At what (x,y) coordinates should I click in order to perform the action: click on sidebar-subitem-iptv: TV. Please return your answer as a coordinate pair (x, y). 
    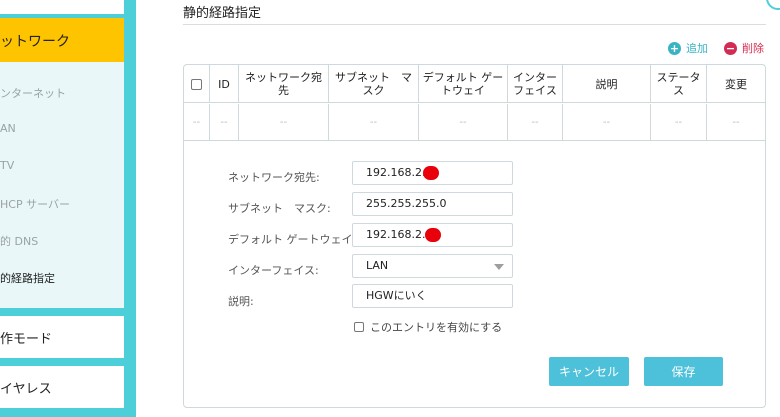
    Looking at the image, I should click on (7, 169).